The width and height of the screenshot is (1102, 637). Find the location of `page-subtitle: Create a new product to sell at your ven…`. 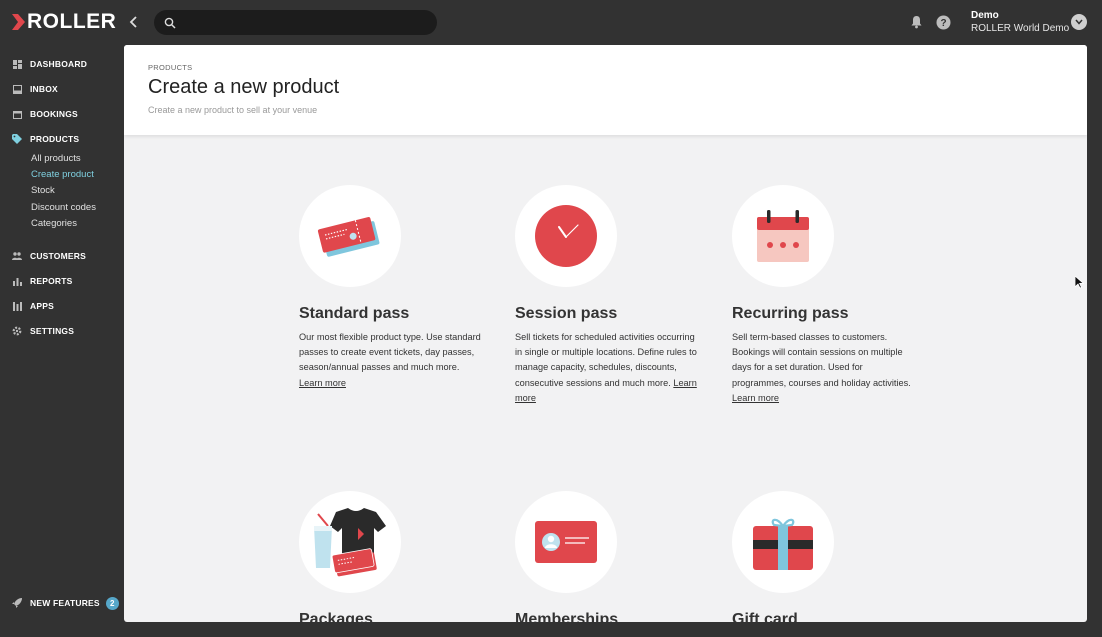

page-subtitle: Create a new product to sell at your ven… is located at coordinates (233, 110).